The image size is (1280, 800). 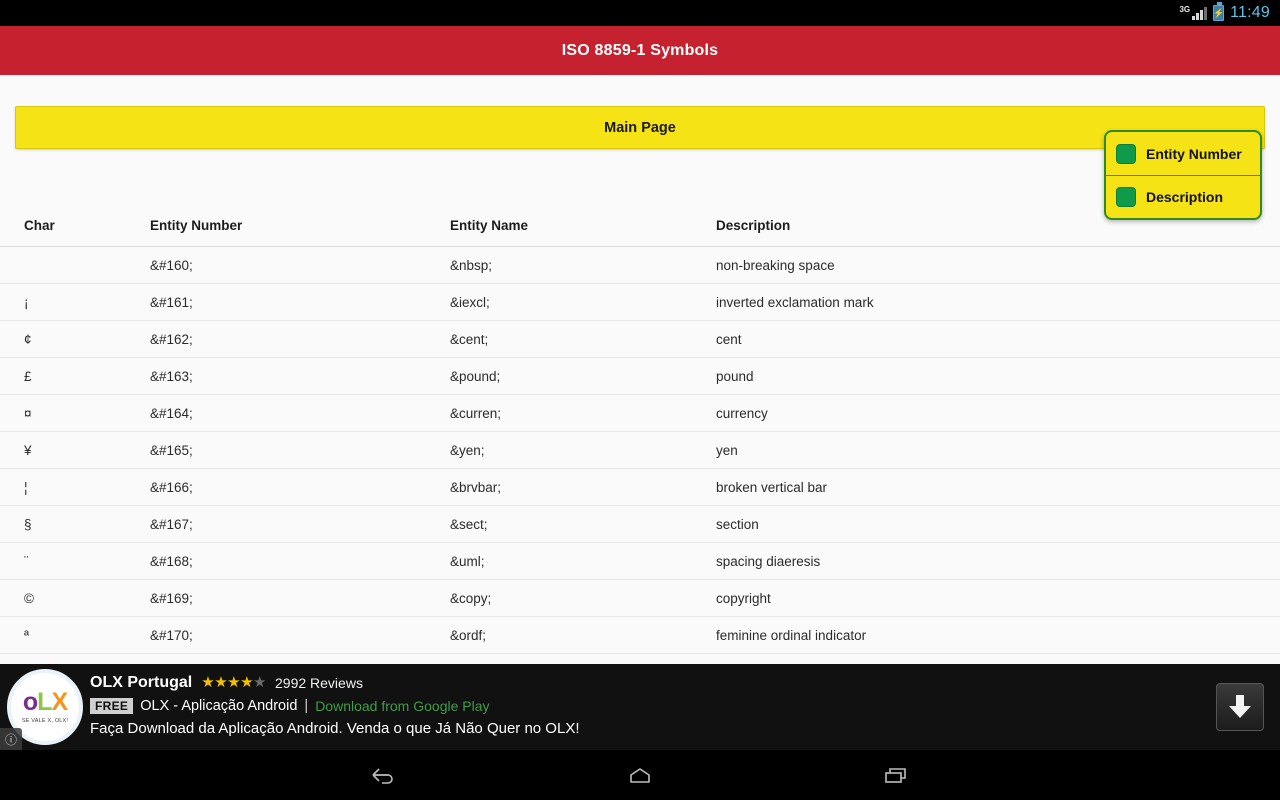 I want to click on android-nav-bar, so click(x=640, y=775).